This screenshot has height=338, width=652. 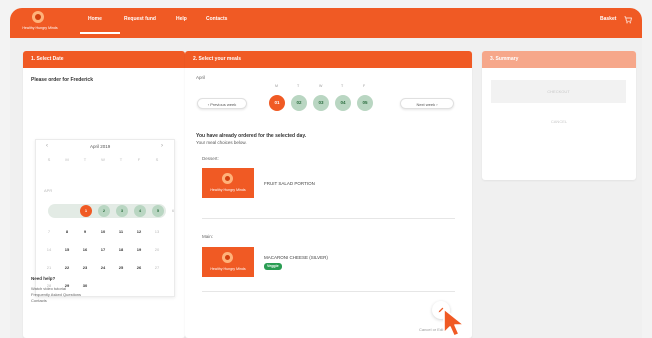 What do you see at coordinates (273, 266) in the screenshot?
I see `veggie-badge: Veggie` at bounding box center [273, 266].